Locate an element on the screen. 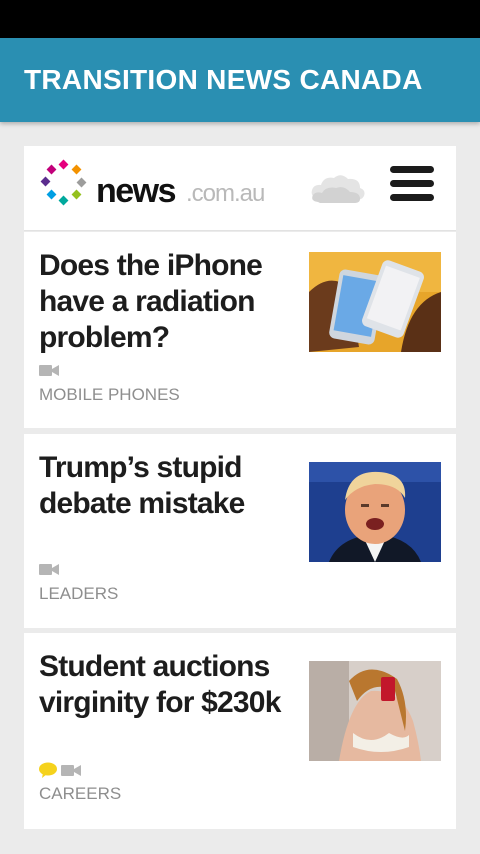 The width and height of the screenshot is (480, 854). article-category: LEADERS is located at coordinates (78, 594).